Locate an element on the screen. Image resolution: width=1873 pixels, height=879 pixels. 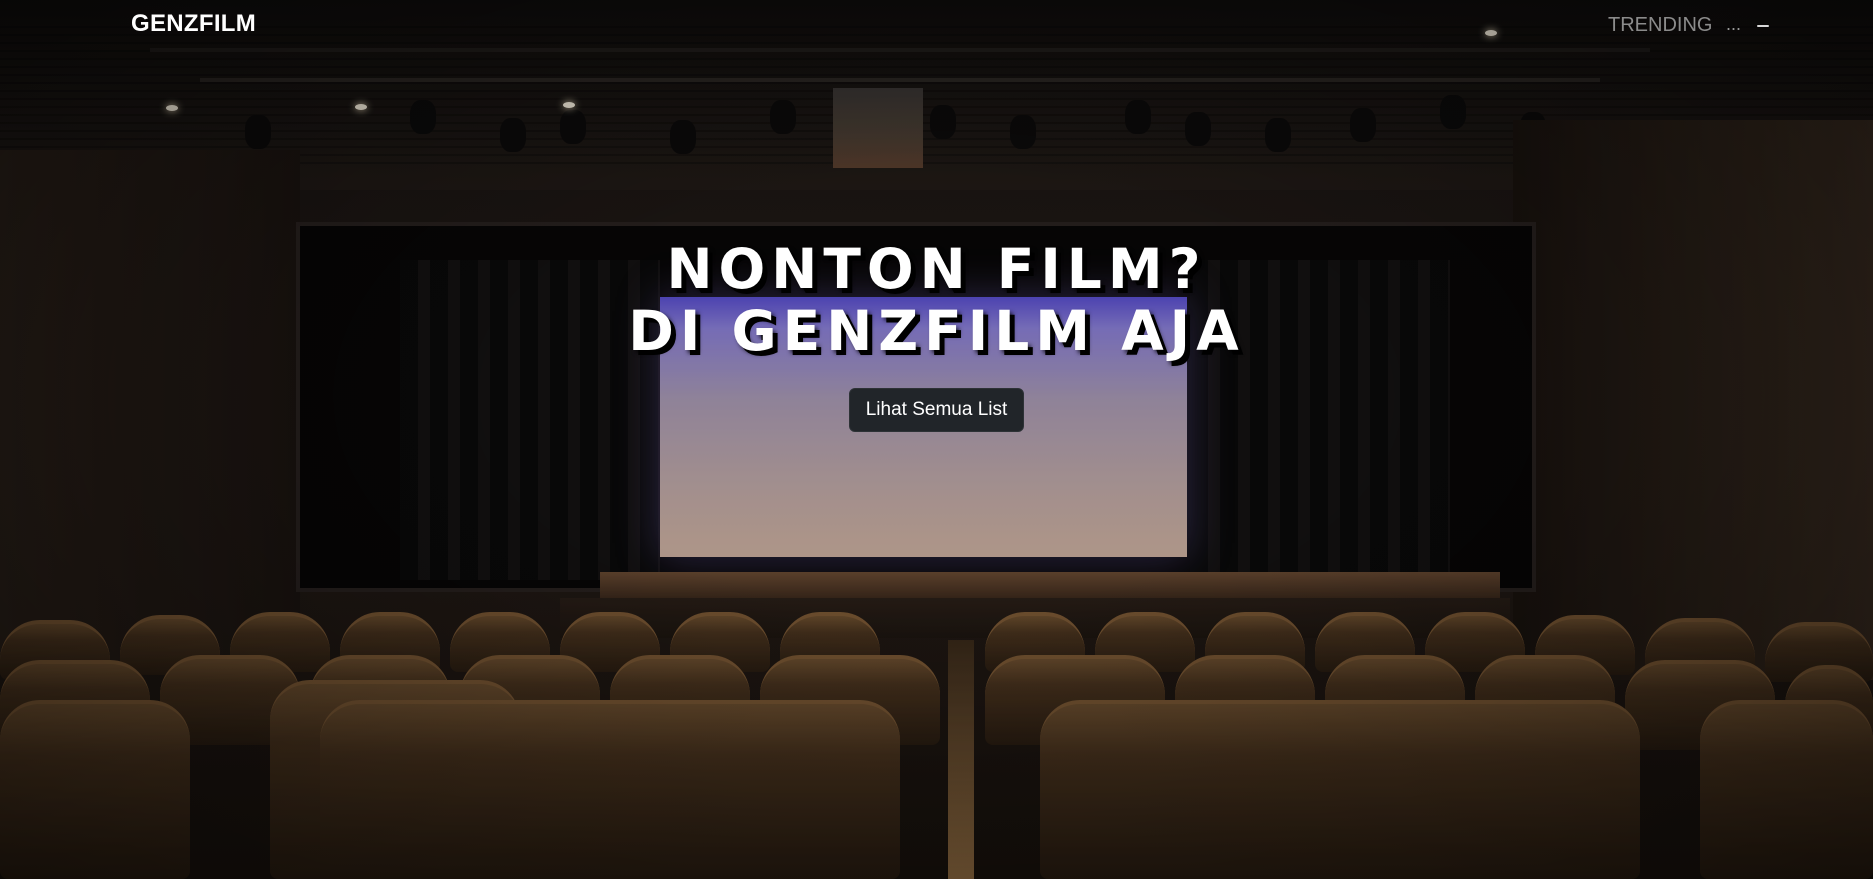
view-all-list-button: Lihat Semua List is located at coordinates (936, 410).